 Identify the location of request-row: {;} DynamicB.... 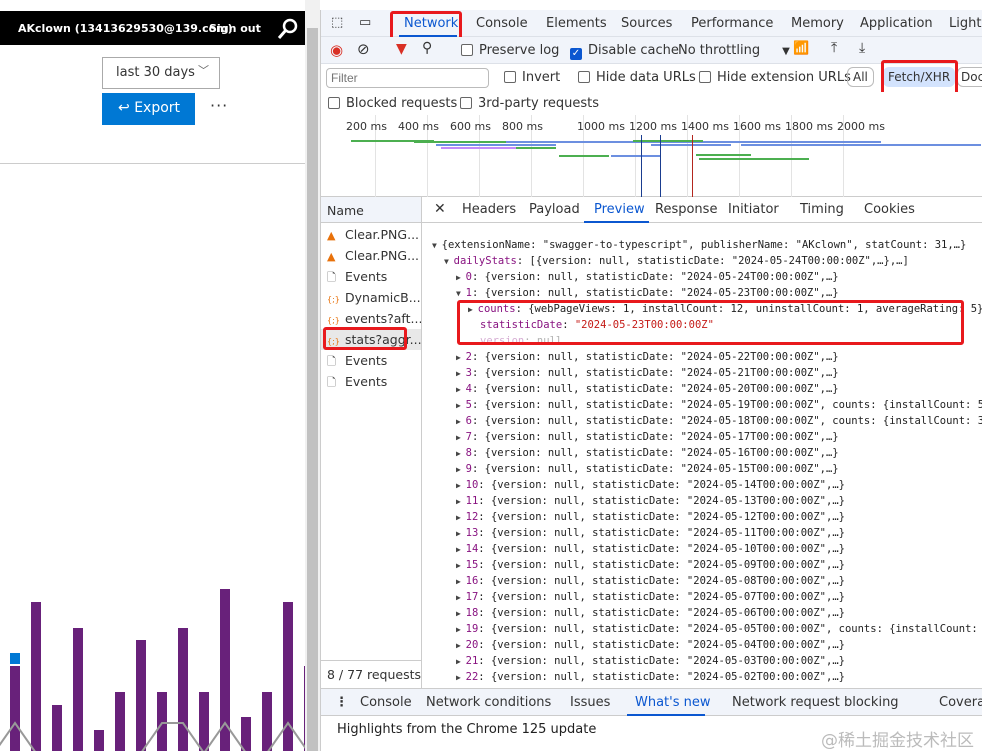
(371, 297).